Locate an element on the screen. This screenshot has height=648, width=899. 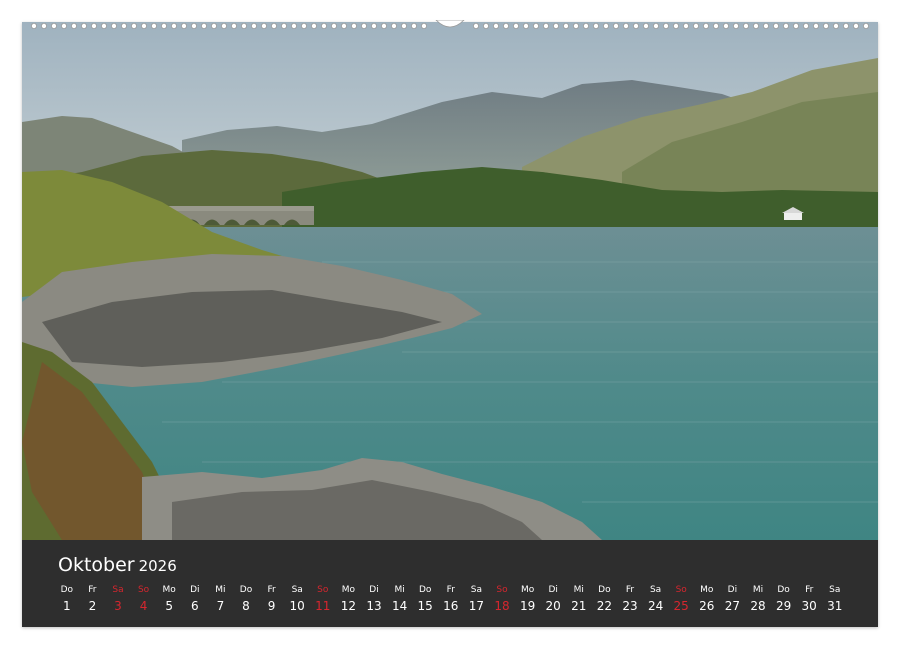
day-cell: Mi 21 is located at coordinates (579, 599).